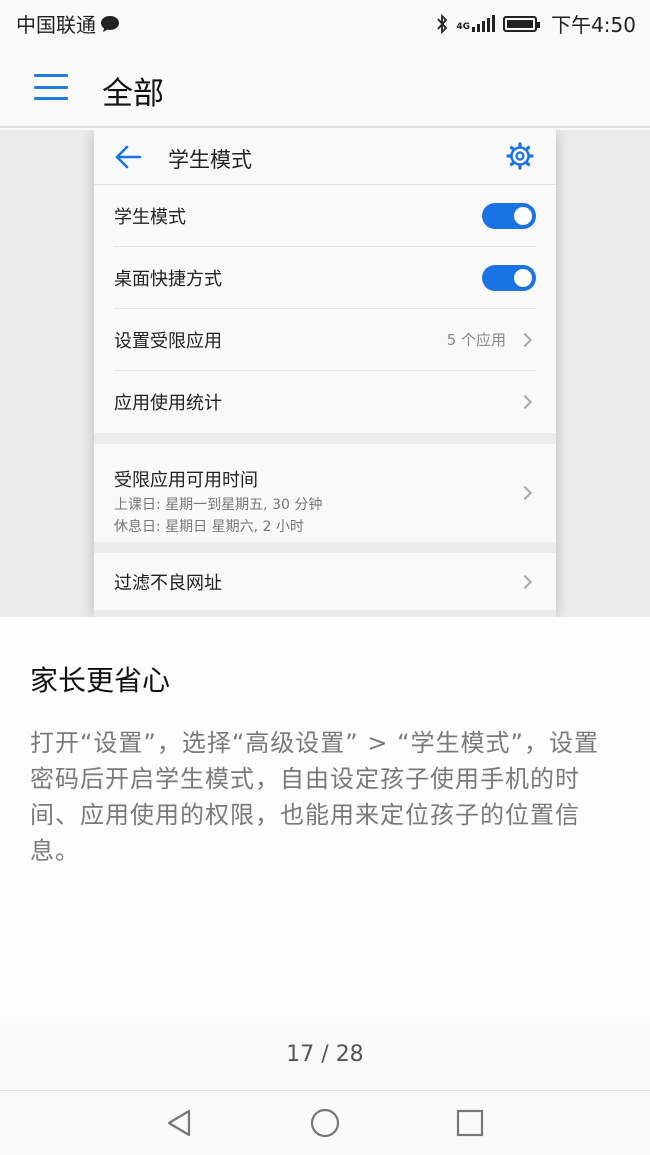 The width and height of the screenshot is (650, 1155). What do you see at coordinates (509, 215) in the screenshot?
I see `student-mode-toggle` at bounding box center [509, 215].